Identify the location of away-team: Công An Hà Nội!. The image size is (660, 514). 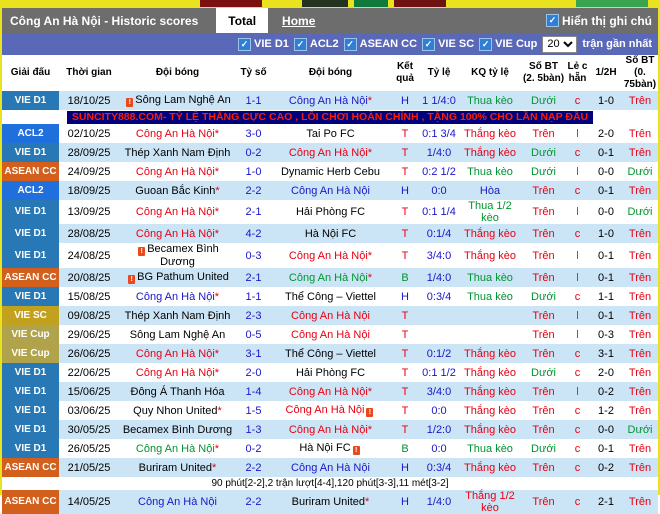
(330, 410).